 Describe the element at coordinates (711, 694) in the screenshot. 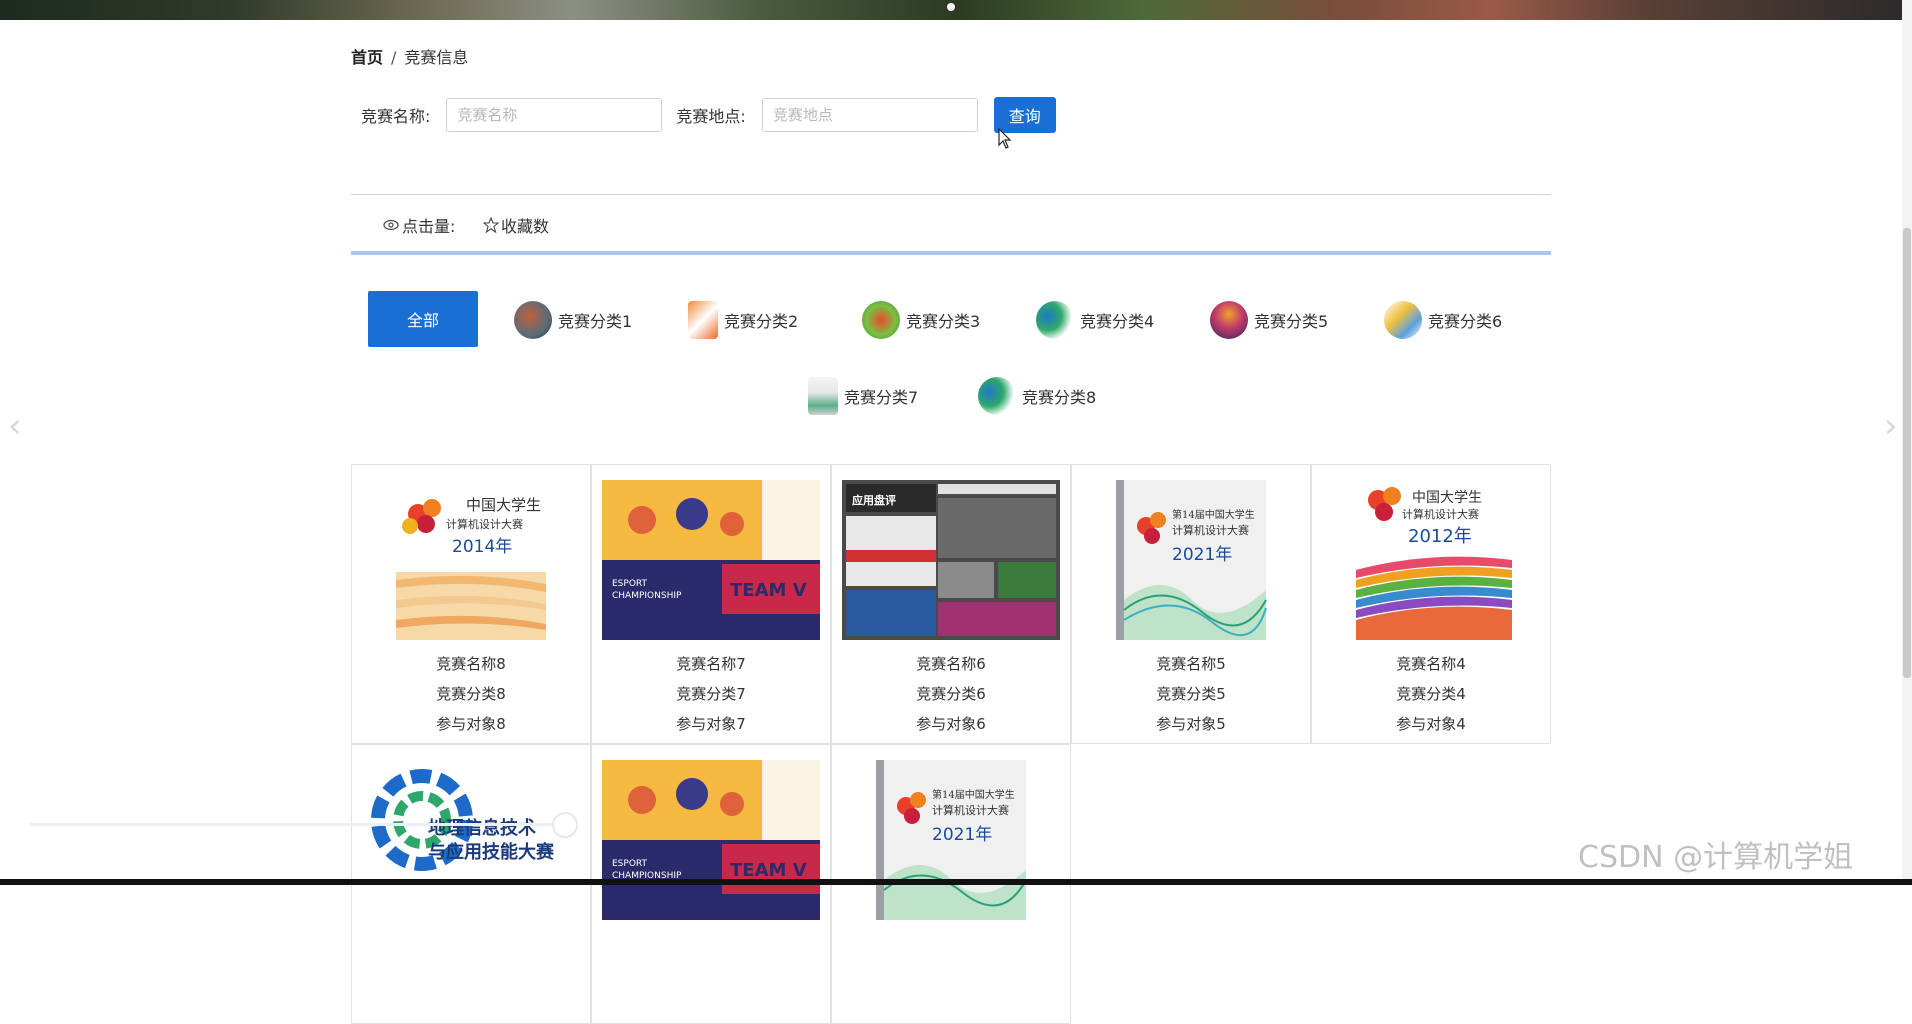

I see `competition-category: 竞赛分类7` at that location.